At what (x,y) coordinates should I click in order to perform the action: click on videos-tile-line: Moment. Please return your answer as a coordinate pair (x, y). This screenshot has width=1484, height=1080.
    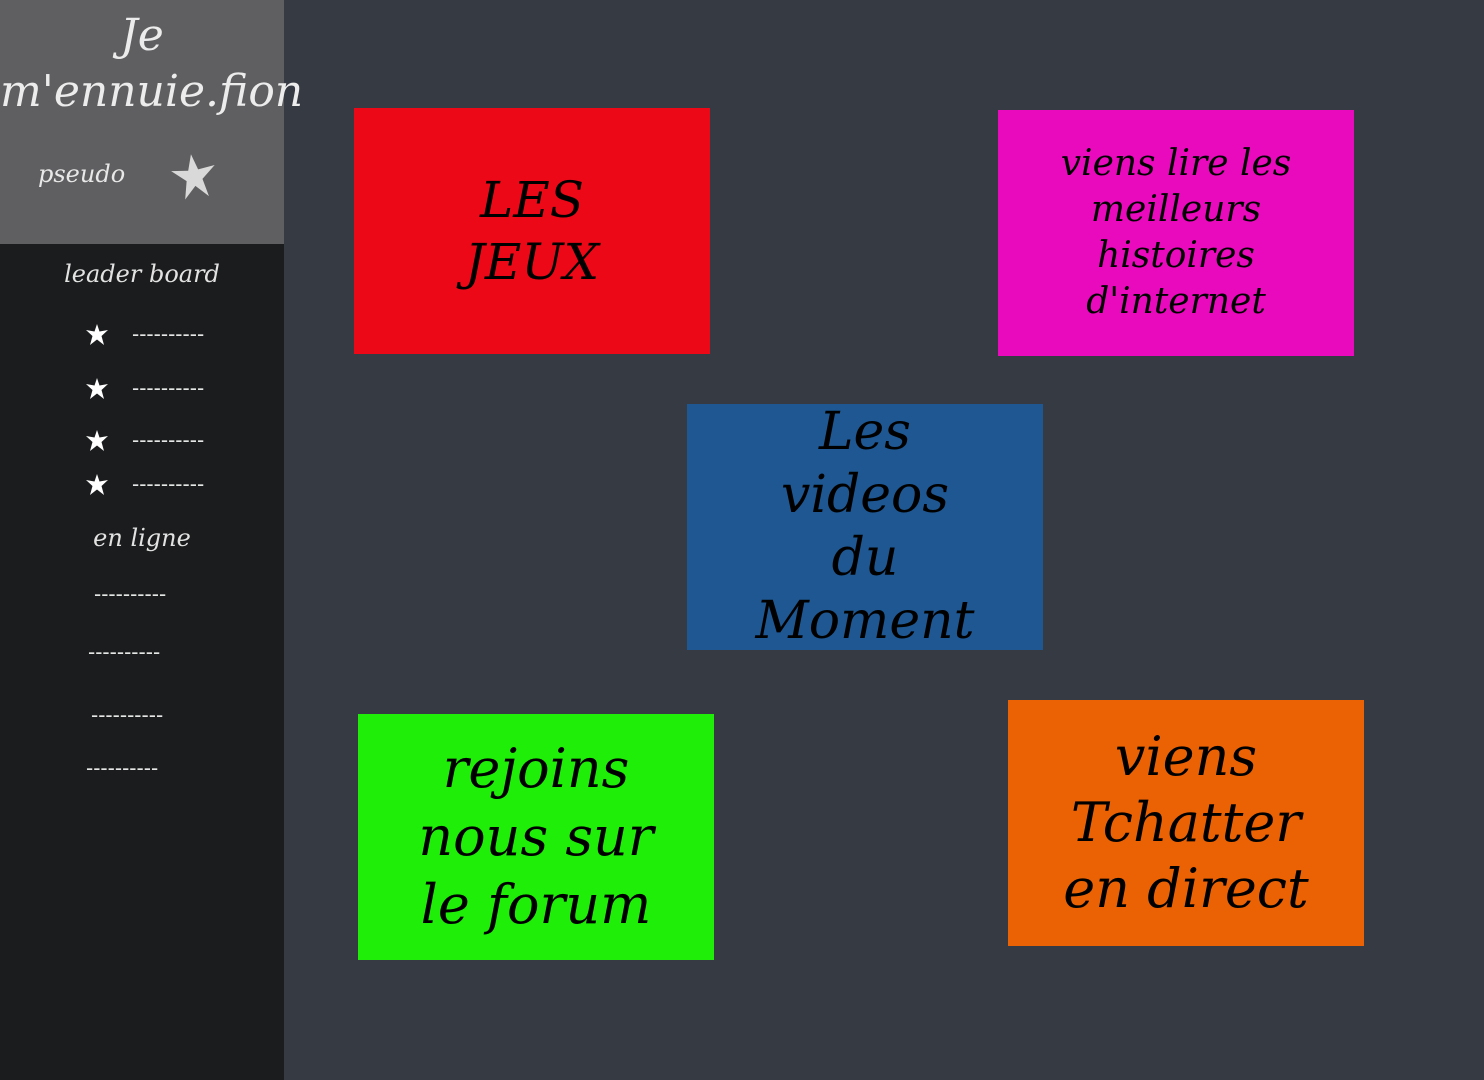
    Looking at the image, I should click on (865, 621).